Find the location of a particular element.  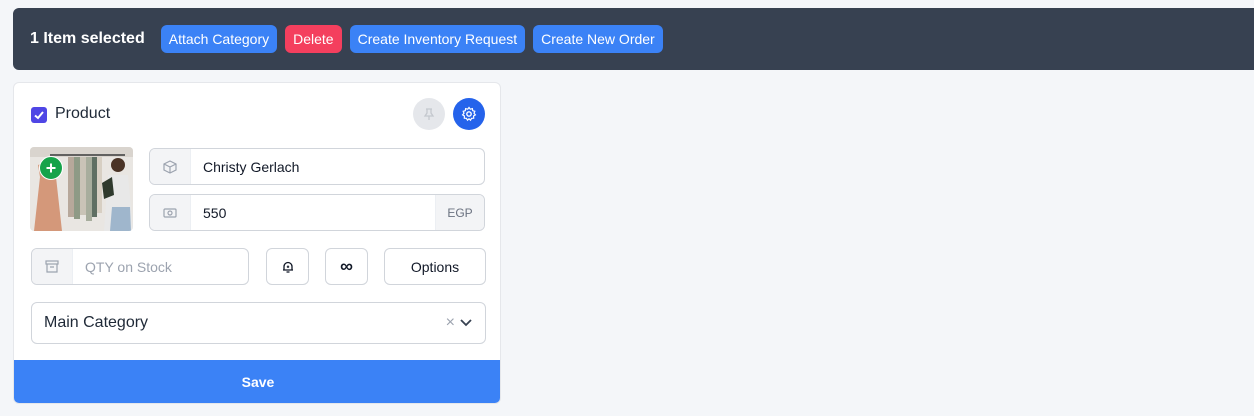

product-title: Product is located at coordinates (83, 113).